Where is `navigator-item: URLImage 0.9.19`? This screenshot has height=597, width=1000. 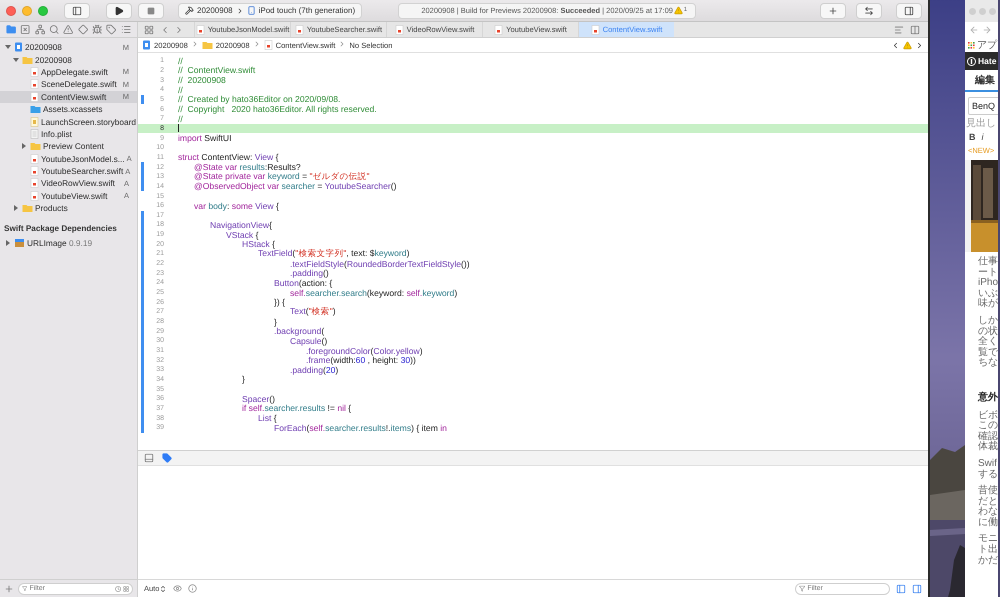 navigator-item: URLImage 0.9.19 is located at coordinates (68, 242).